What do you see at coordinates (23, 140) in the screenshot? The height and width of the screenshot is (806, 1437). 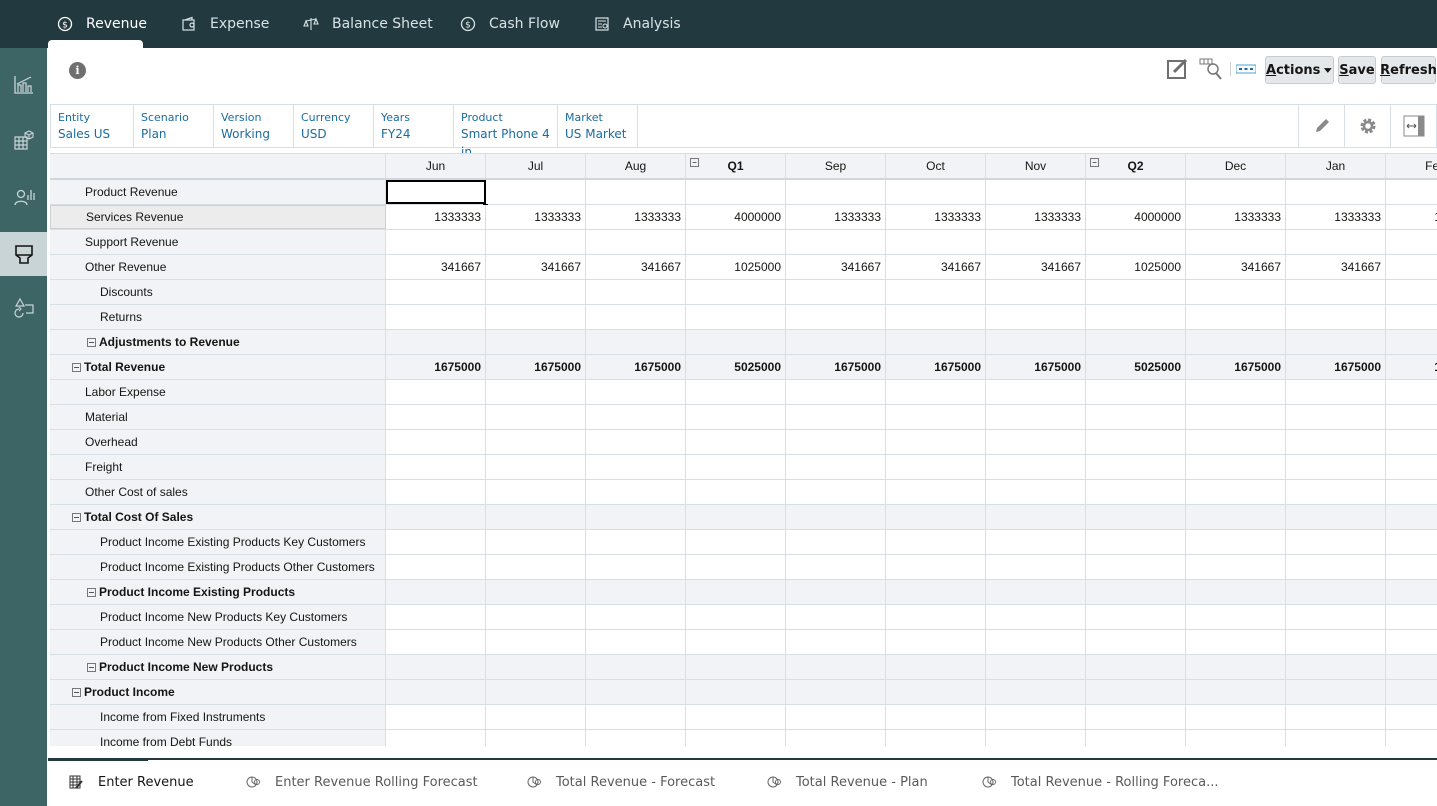 I see `sidebar-item-data` at bounding box center [23, 140].